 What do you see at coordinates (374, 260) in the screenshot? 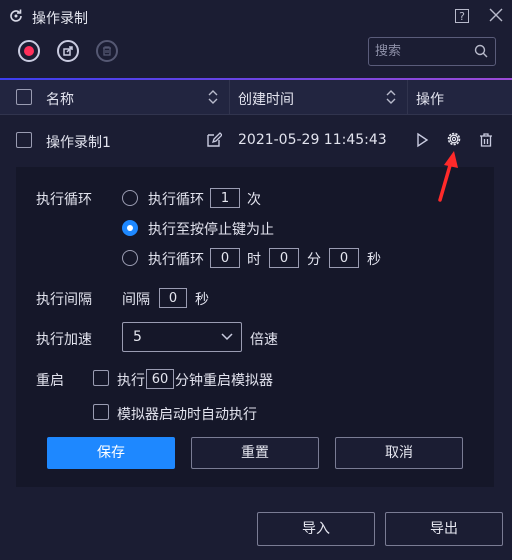
I see `seconds-unit: 秒` at bounding box center [374, 260].